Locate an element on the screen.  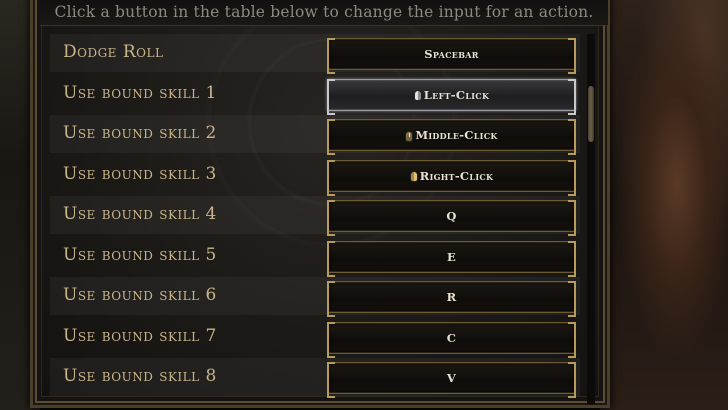
keybind-button: E is located at coordinates (451, 258).